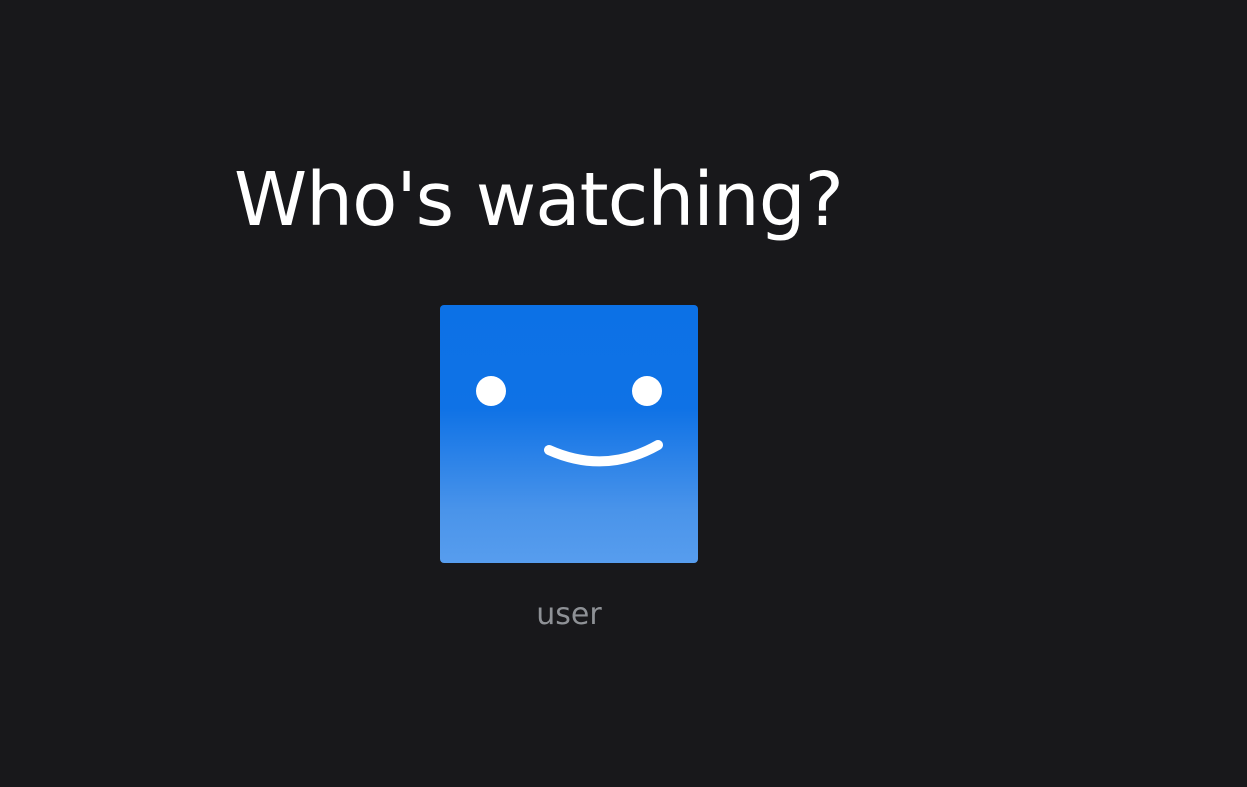 The height and width of the screenshot is (787, 1247). Describe the element at coordinates (603, 453) in the screenshot. I see `smile-mouth` at that location.